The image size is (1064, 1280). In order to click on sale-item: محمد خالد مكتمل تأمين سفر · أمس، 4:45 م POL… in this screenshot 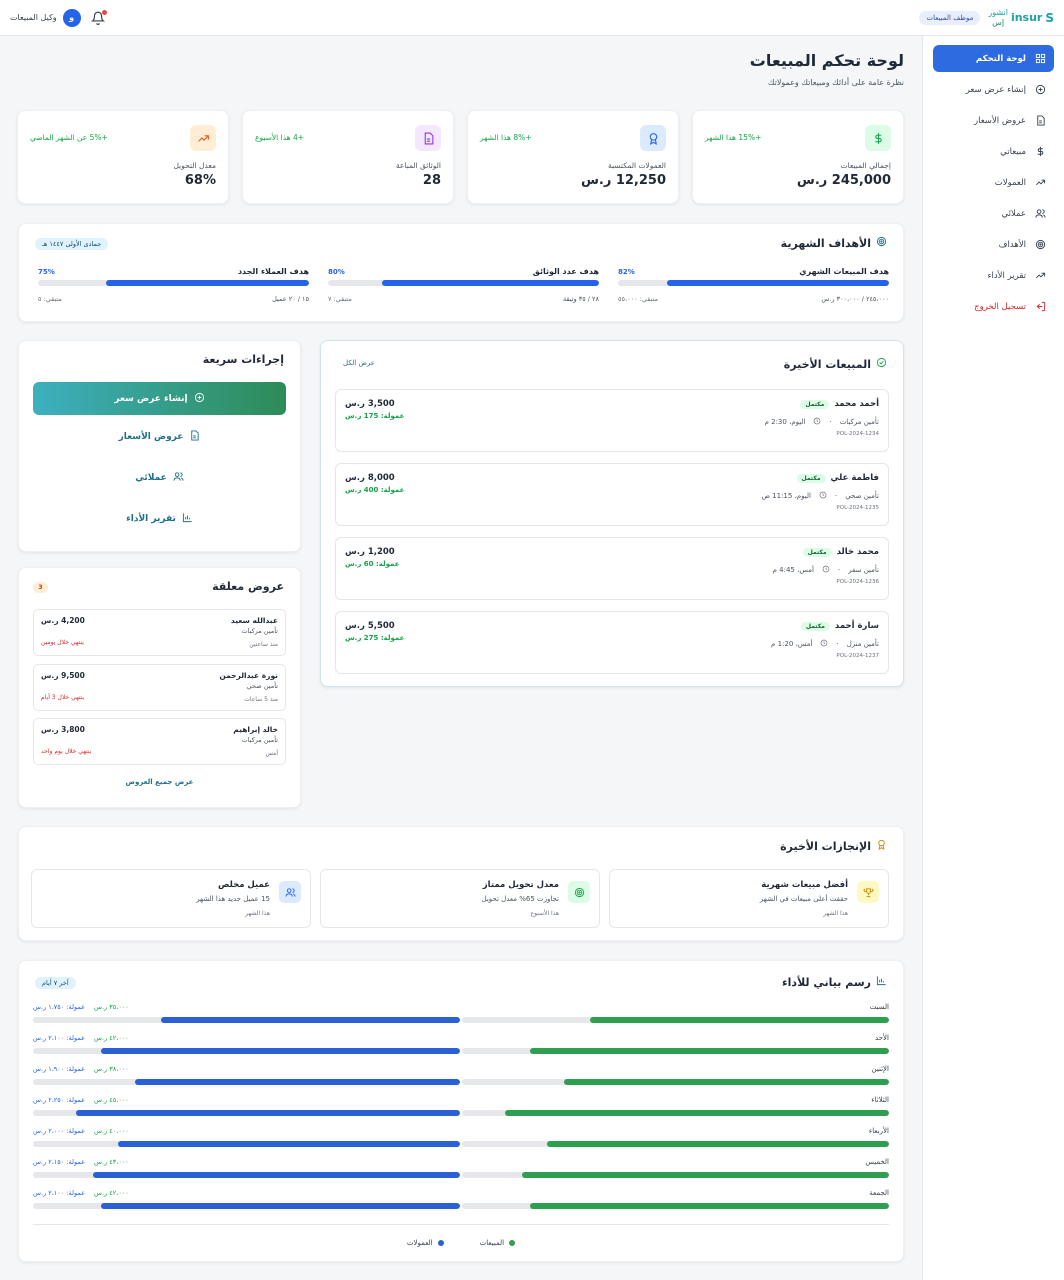, I will do `click(612, 568)`.